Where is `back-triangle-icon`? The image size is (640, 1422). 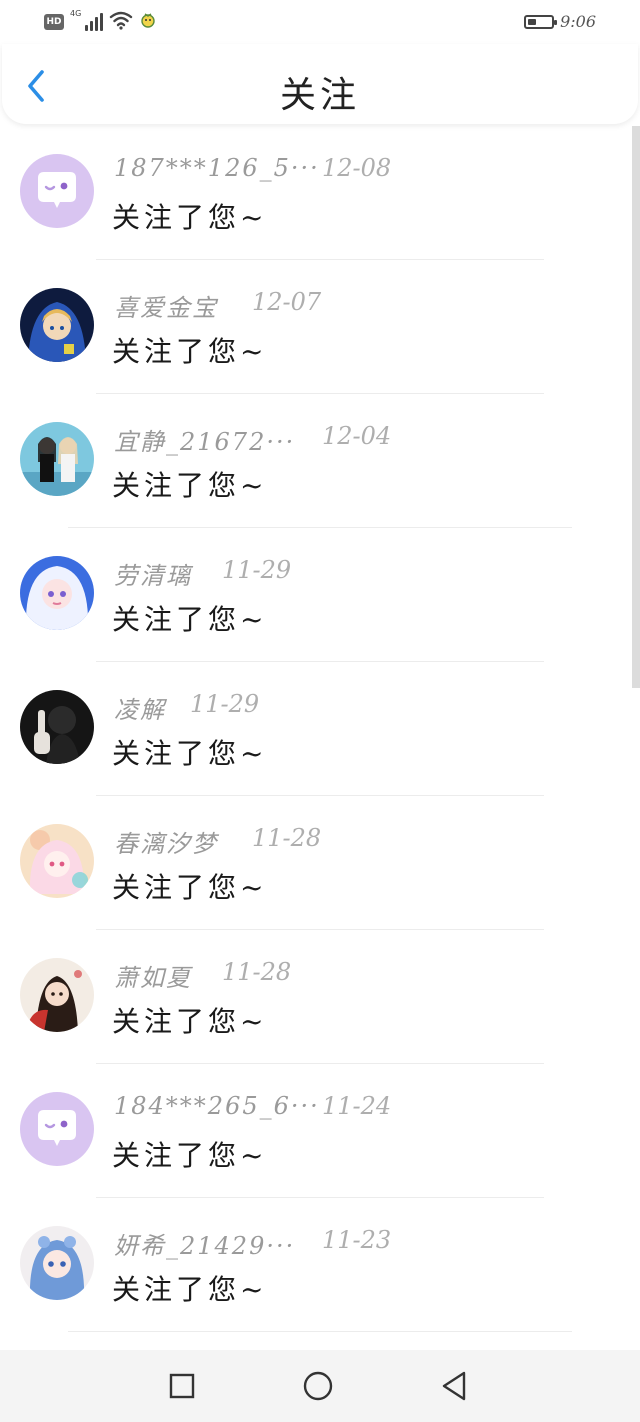 back-triangle-icon is located at coordinates (454, 1386).